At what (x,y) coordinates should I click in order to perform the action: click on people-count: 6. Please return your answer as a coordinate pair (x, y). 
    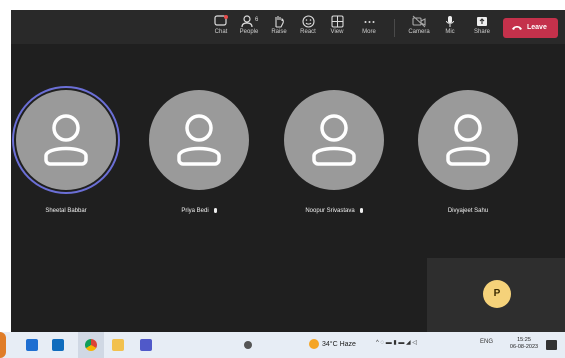
    Looking at the image, I should click on (257, 20).